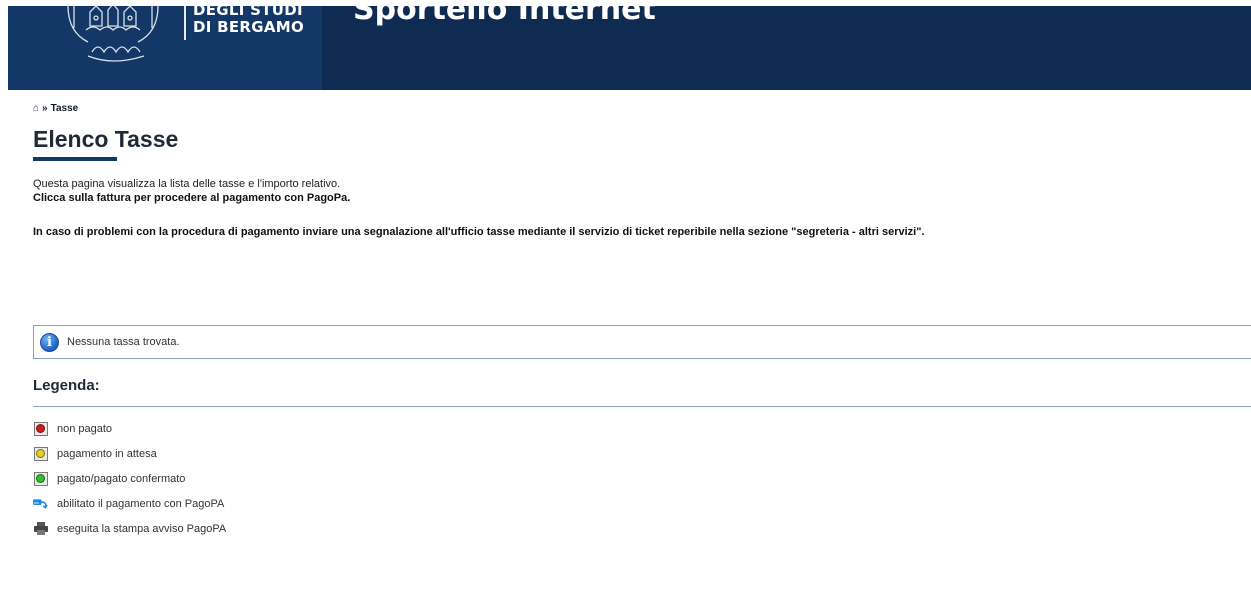  Describe the element at coordinates (75, 159) in the screenshot. I see `title-underline` at that location.